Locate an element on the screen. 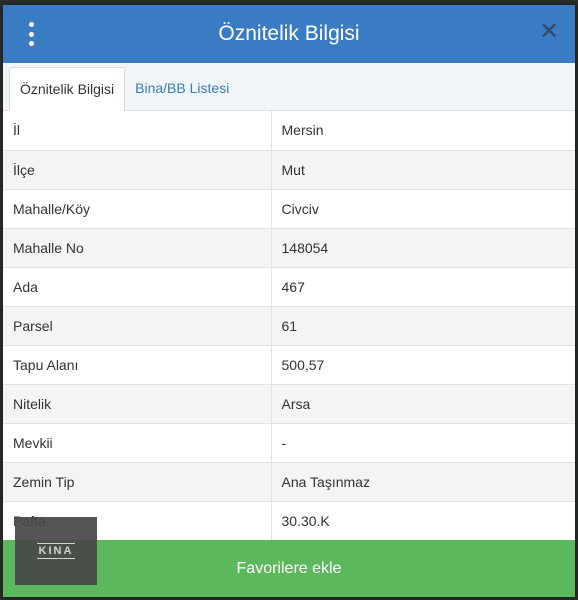  table-row: İlçe Mut is located at coordinates (289, 170).